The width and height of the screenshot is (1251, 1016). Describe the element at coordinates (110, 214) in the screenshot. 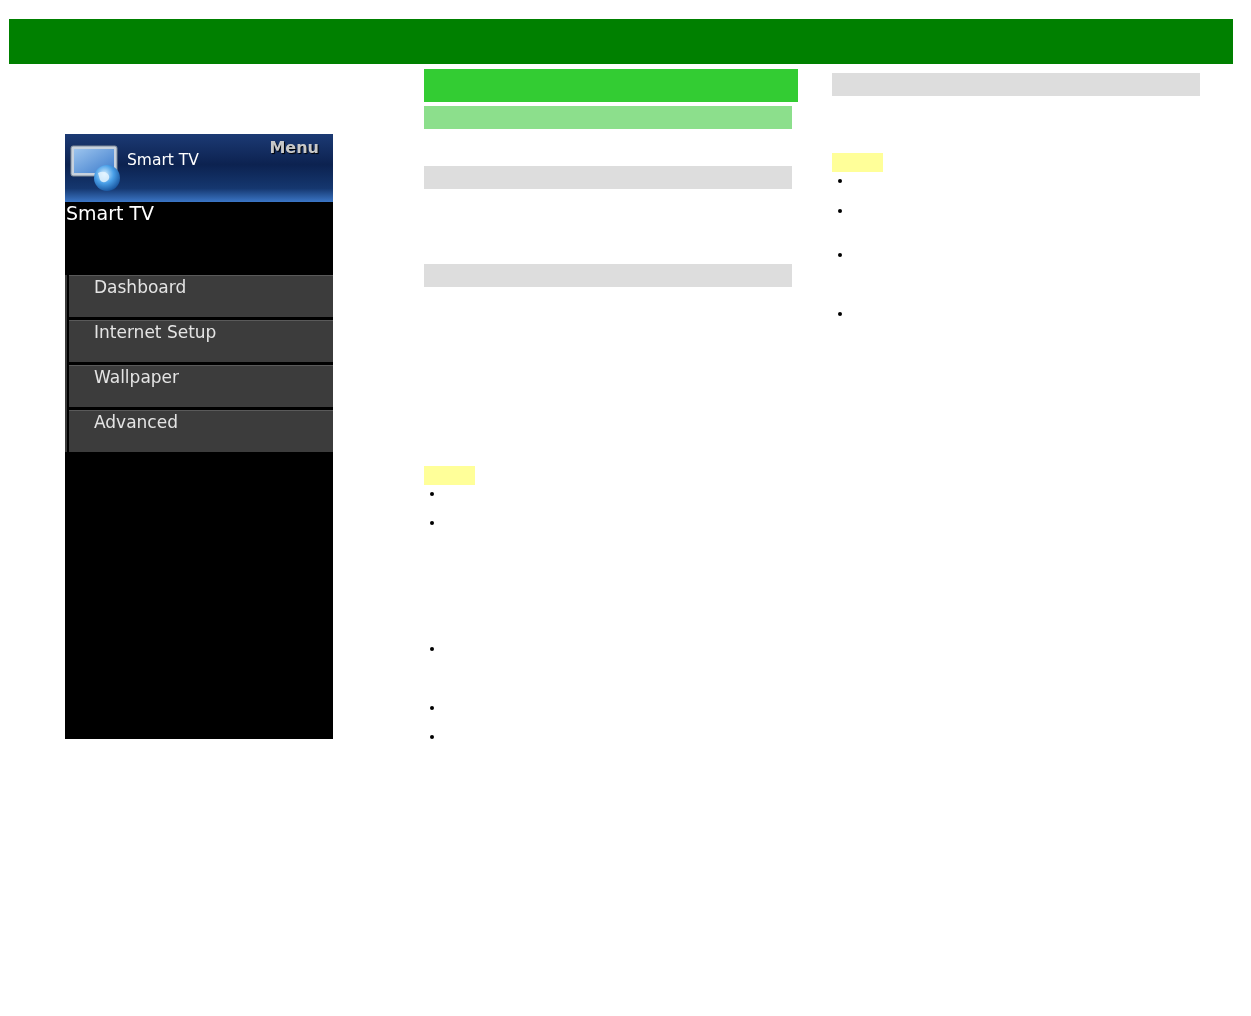

I see `page-title: Smart TV` at that location.